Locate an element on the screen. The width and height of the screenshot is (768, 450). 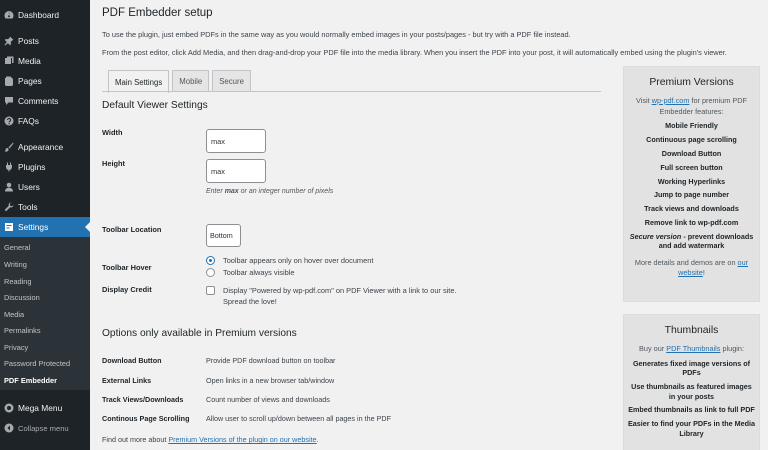
tab-divider is located at coordinates (351, 91).